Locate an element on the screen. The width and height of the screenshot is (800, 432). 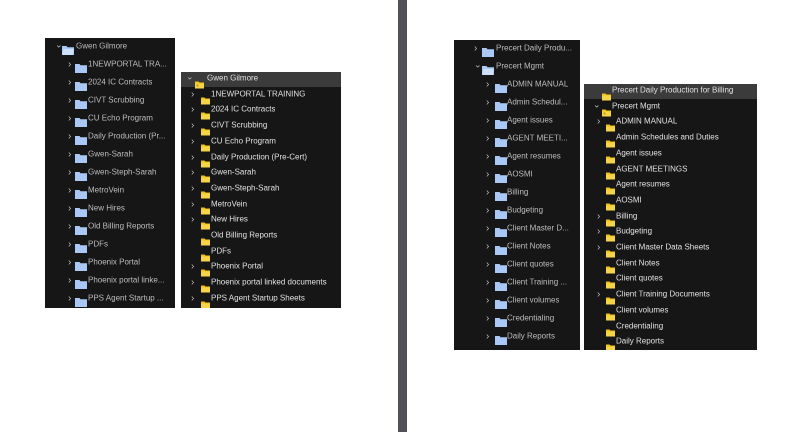
tree-item: › Client Training Documents is located at coordinates (670, 296).